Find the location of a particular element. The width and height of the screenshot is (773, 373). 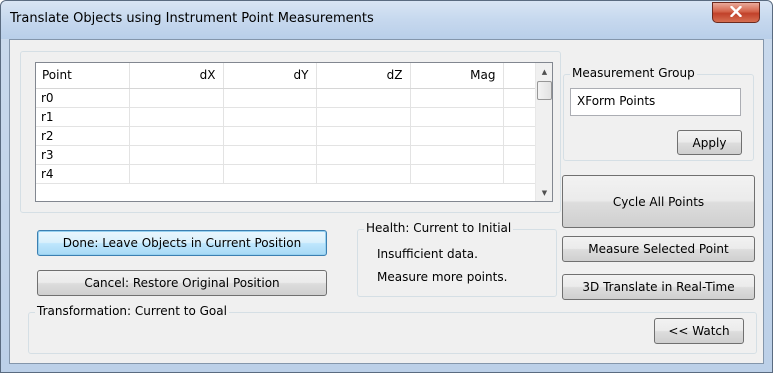

col-header-dx: dX is located at coordinates (176, 76).